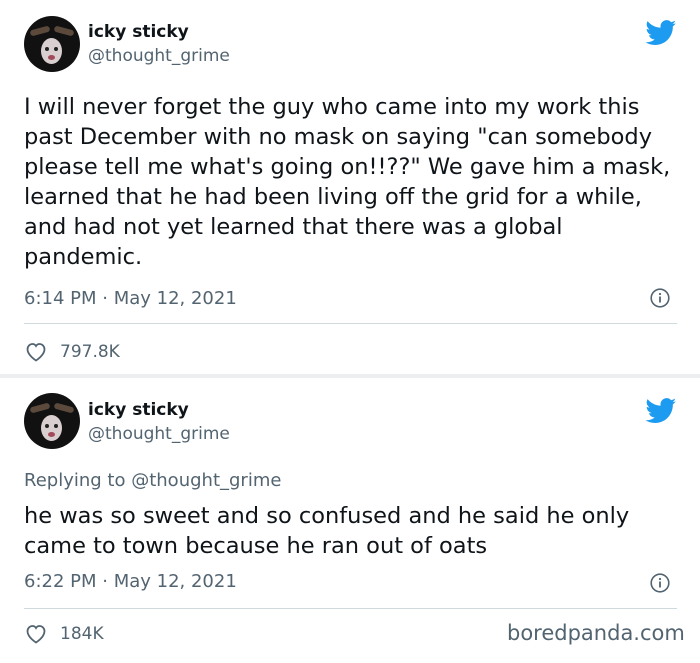 The image size is (700, 663). I want to click on replying-to: Replying to @thought_grime, so click(152, 480).